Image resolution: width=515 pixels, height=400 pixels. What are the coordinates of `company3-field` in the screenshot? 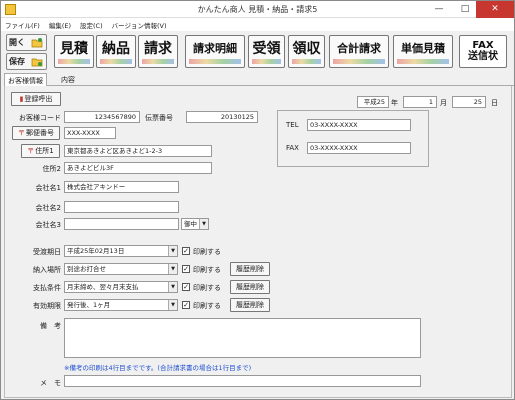 It's located at (121, 224).